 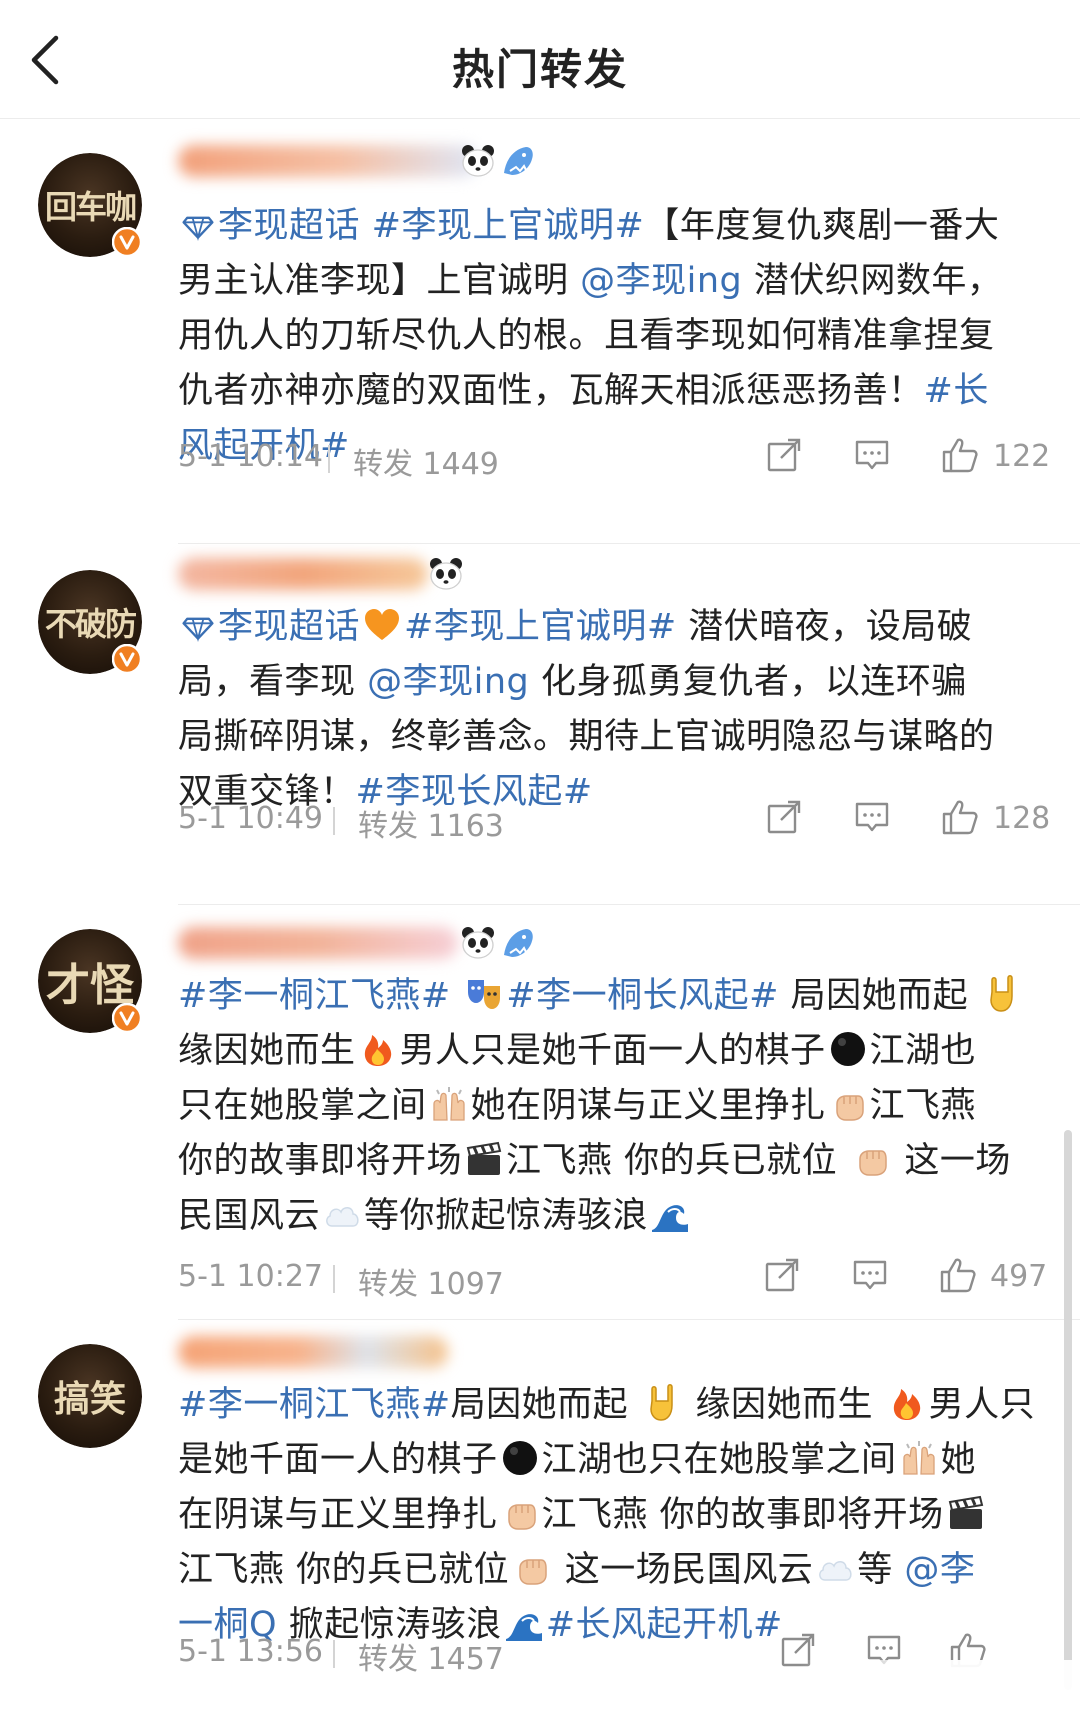 What do you see at coordinates (539, 69) in the screenshot?
I see `page-title: 热门转发` at bounding box center [539, 69].